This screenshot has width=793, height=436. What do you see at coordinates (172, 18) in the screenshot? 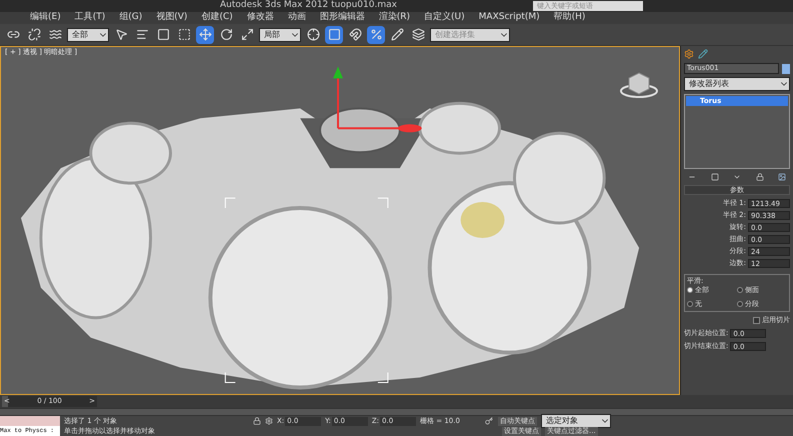
I see `menu-item: 视图(V)` at bounding box center [172, 18].